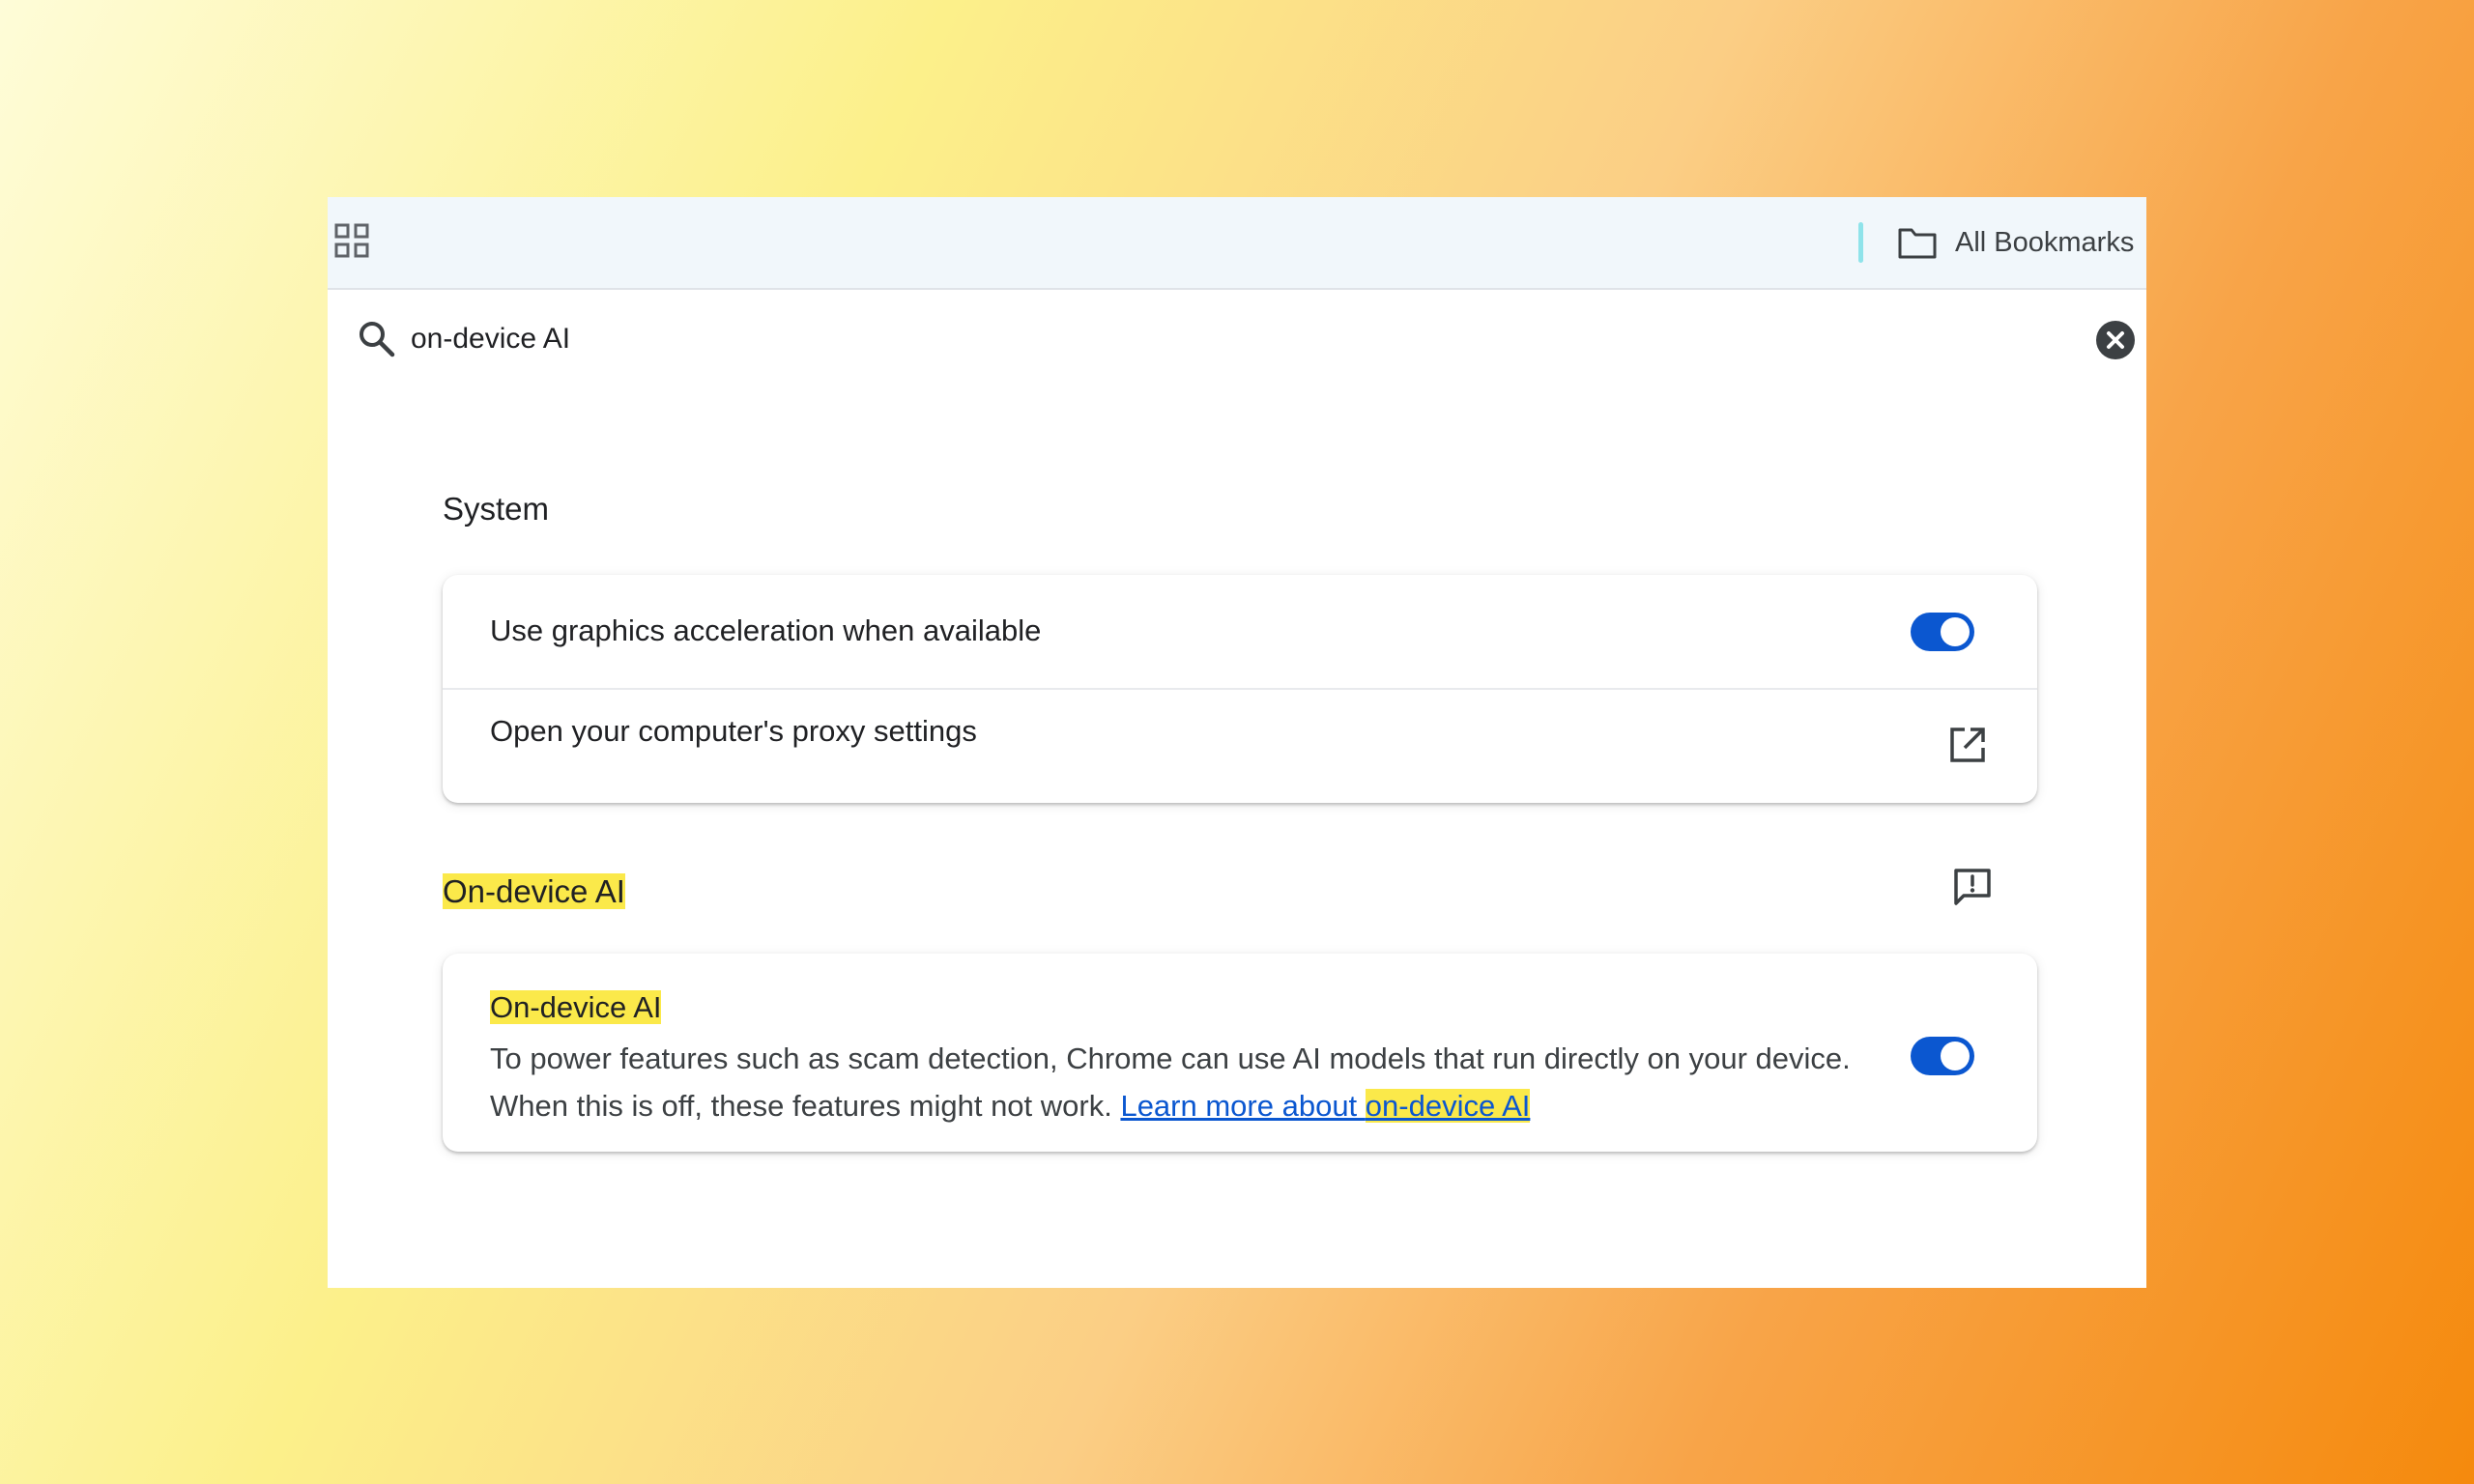 This screenshot has height=1484, width=2474. What do you see at coordinates (1240, 746) in the screenshot?
I see `proxy-settings-row: Open your computer's proxy settings` at bounding box center [1240, 746].